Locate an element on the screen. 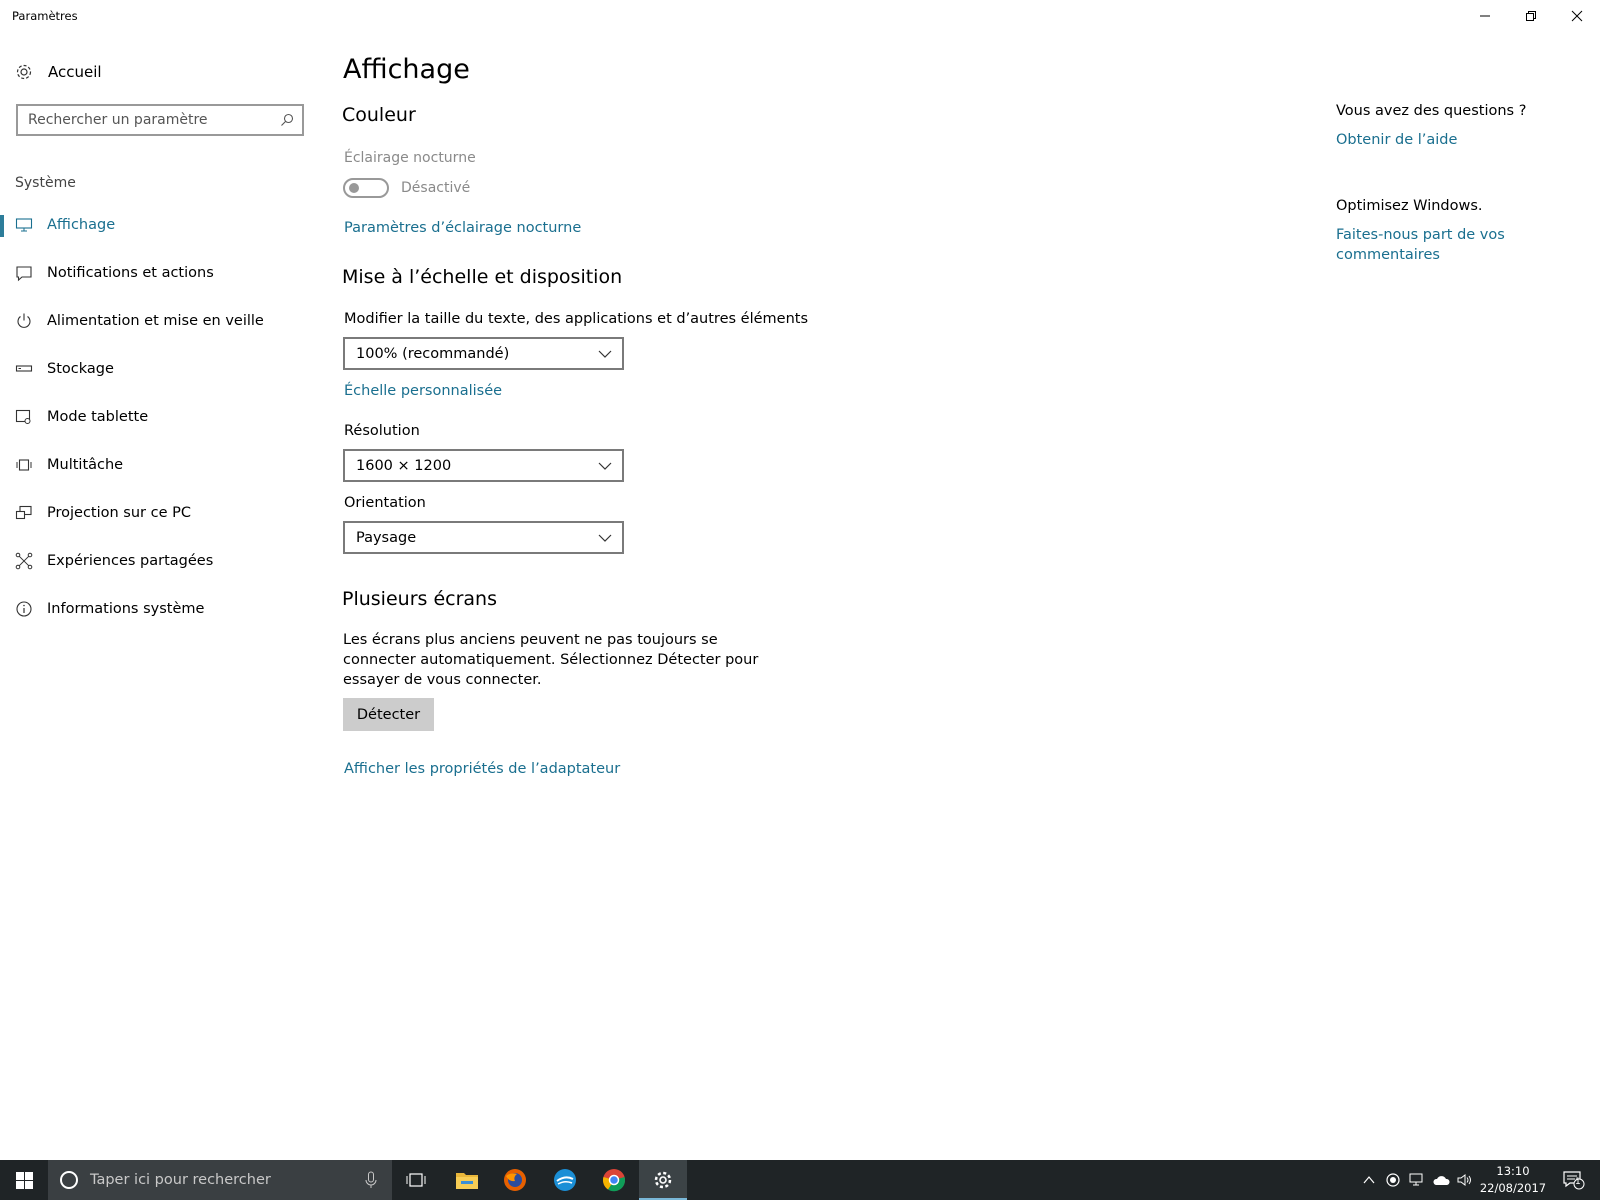 Image resolution: width=1600 pixels, height=1200 pixels. power-icon is located at coordinates (24, 320).